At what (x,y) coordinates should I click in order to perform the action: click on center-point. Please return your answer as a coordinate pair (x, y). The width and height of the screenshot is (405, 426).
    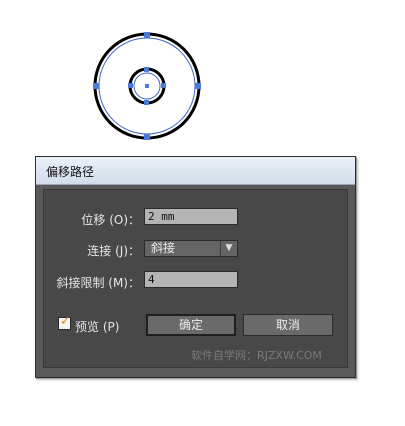
    Looking at the image, I should click on (147, 86).